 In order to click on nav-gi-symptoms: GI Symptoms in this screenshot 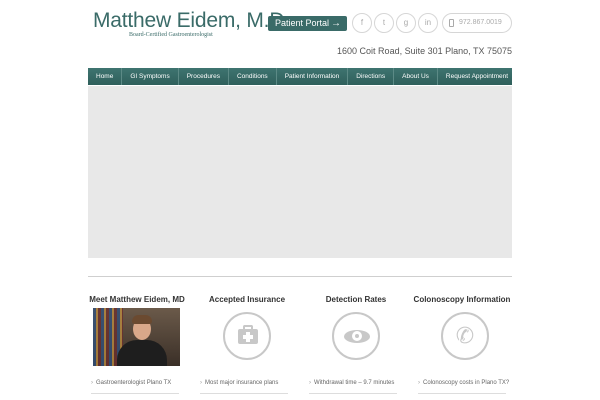, I will do `click(150, 76)`.